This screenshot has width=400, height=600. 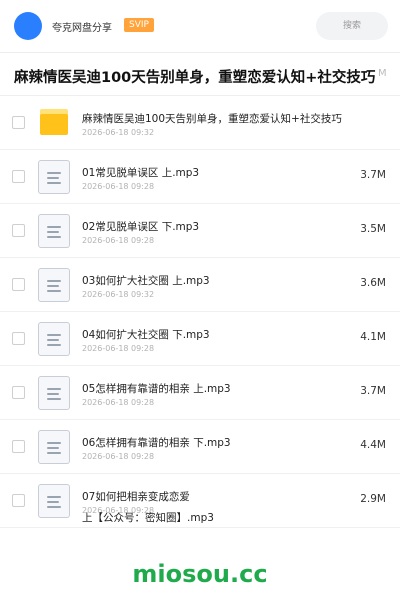 I want to click on file-name: 03如何扩大社交圈 上.mp3, so click(x=146, y=281).